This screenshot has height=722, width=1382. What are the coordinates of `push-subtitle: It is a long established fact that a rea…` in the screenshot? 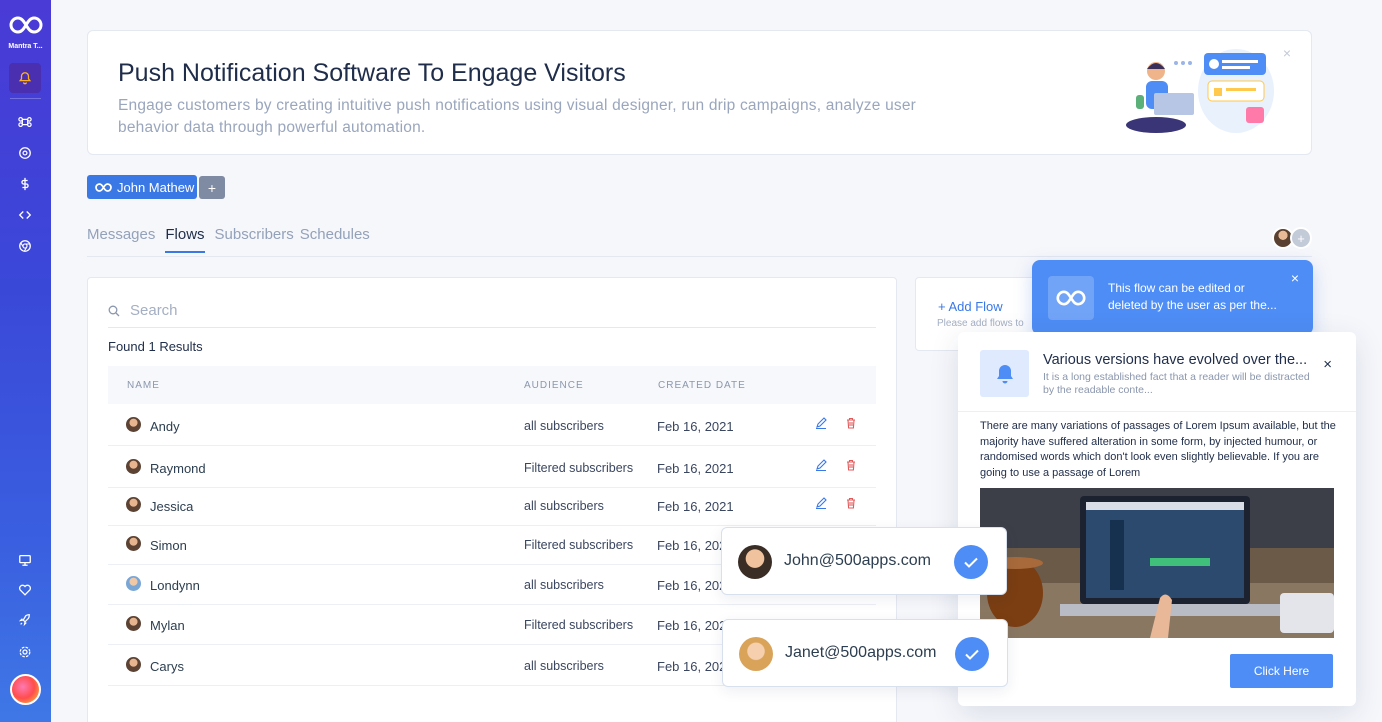 It's located at (1176, 383).